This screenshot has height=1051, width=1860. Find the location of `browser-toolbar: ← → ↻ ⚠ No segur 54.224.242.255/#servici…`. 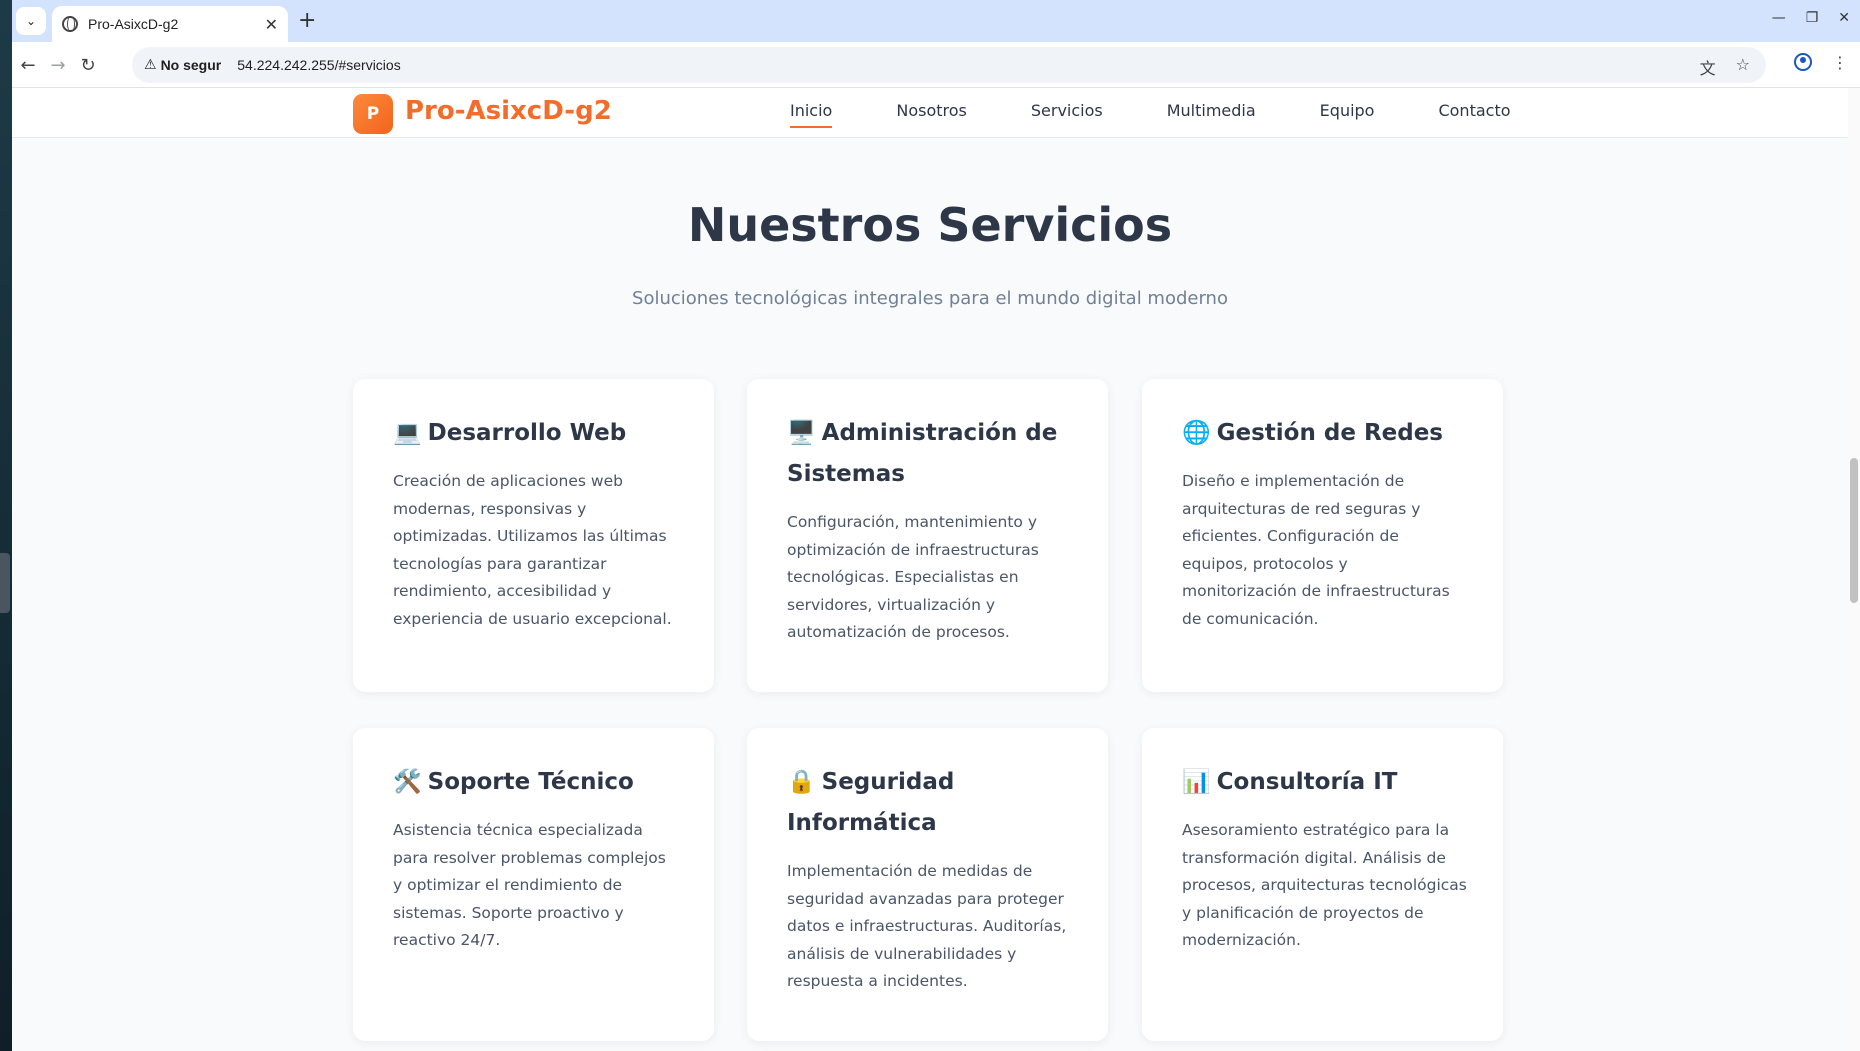

browser-toolbar: ← → ↻ ⚠ No segur 54.224.242.255/#servici… is located at coordinates (936, 65).